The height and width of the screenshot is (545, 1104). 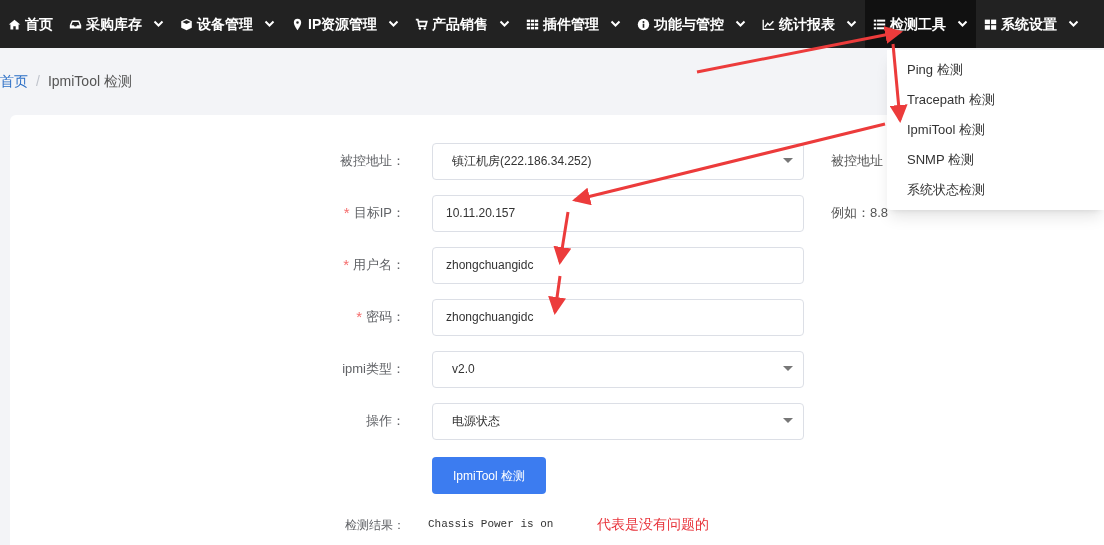 What do you see at coordinates (810, 24) in the screenshot?
I see `nav-menu-item: 统计报表` at bounding box center [810, 24].